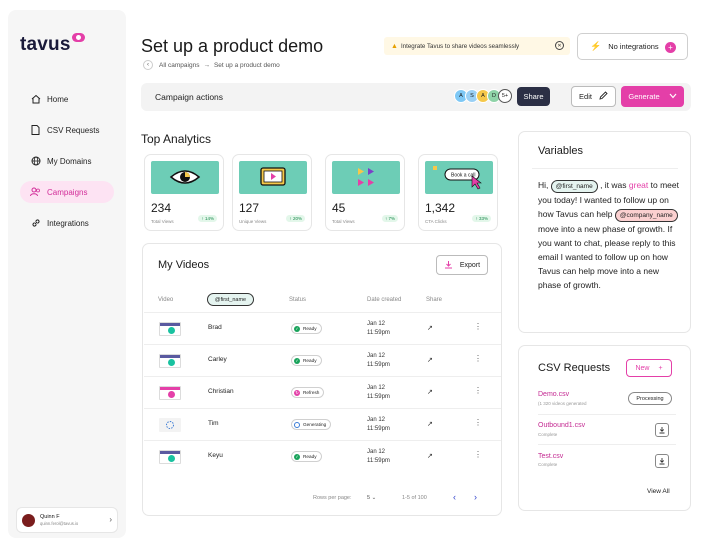 The height and width of the screenshot is (543, 702). Describe the element at coordinates (505, 96) in the screenshot. I see `avatar-more: 5+` at that location.